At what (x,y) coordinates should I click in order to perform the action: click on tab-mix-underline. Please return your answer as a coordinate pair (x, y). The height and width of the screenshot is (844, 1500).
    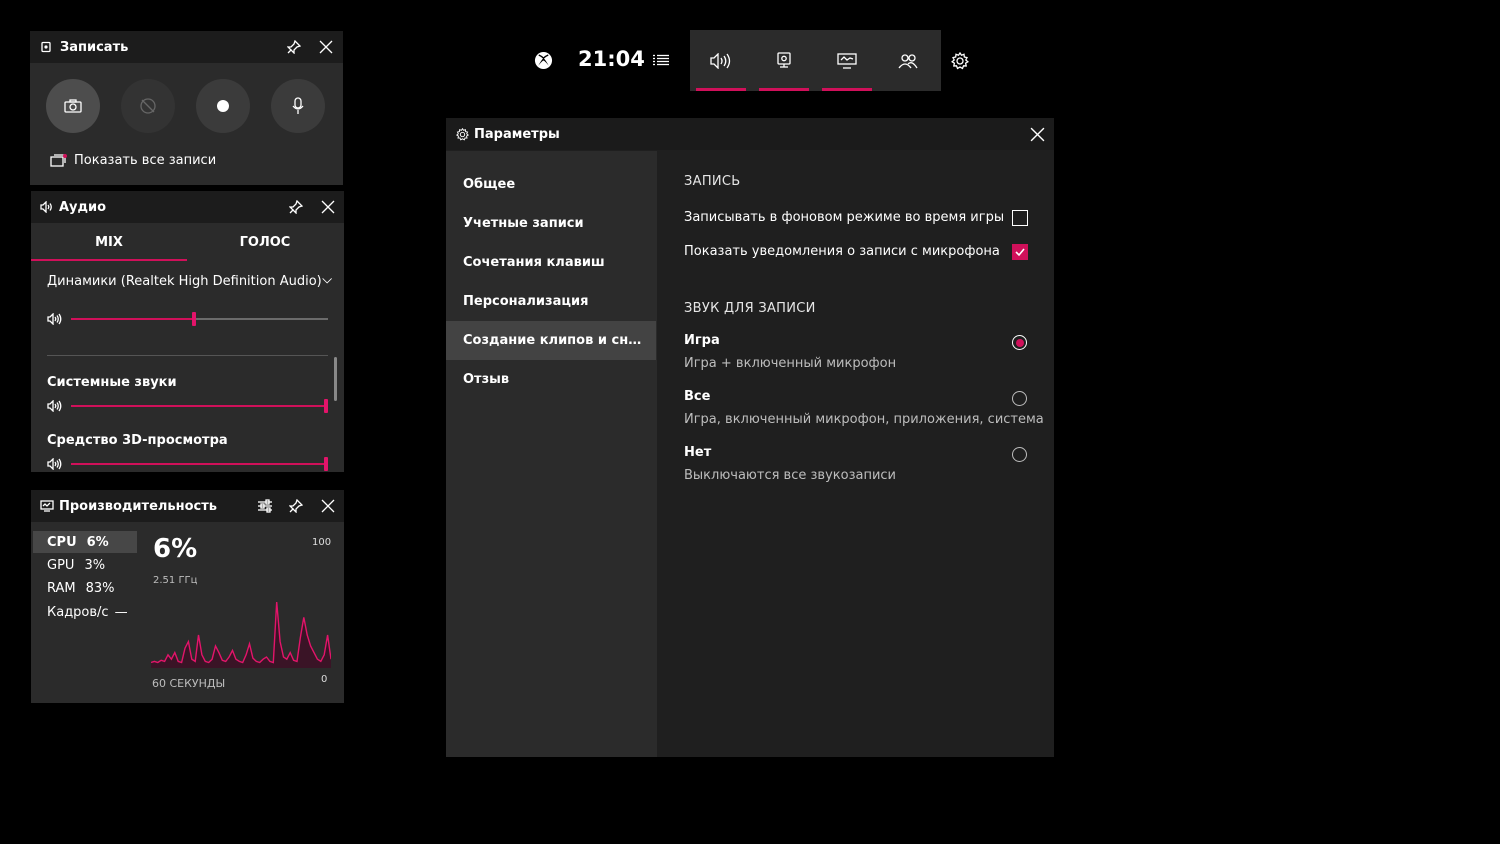
    Looking at the image, I should click on (109, 260).